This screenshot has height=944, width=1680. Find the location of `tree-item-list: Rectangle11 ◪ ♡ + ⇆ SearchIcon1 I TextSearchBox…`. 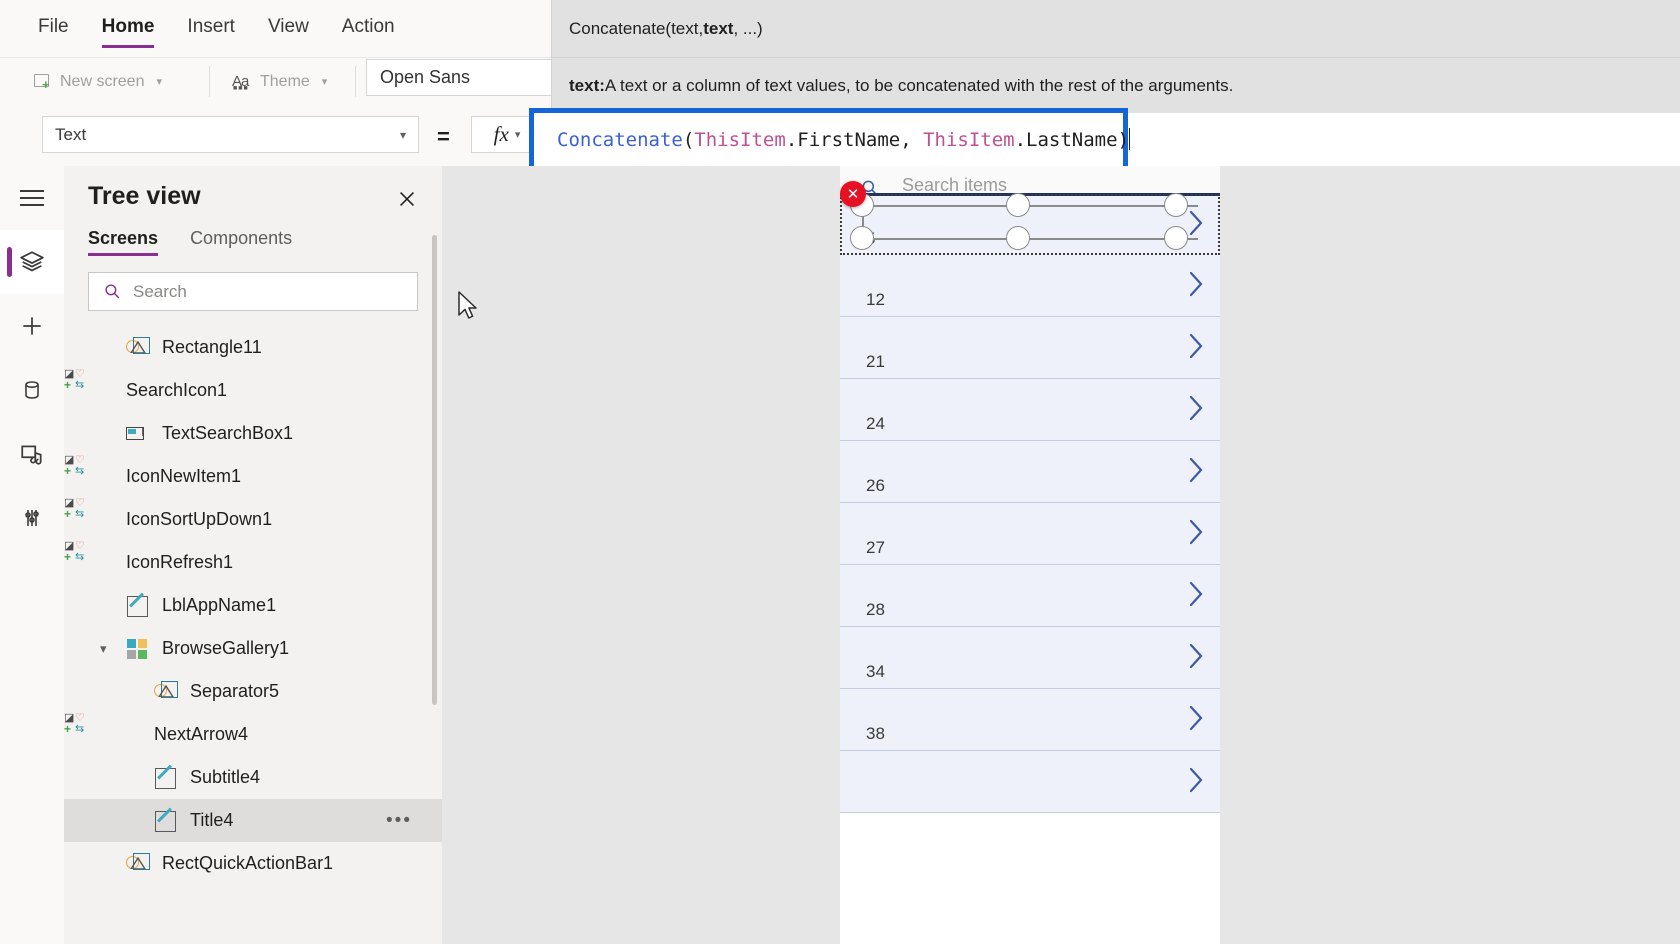

tree-item-list: Rectangle11 ◪ ♡ + ⇆ SearchIcon1 I TextSearchBox… is located at coordinates (253, 635).